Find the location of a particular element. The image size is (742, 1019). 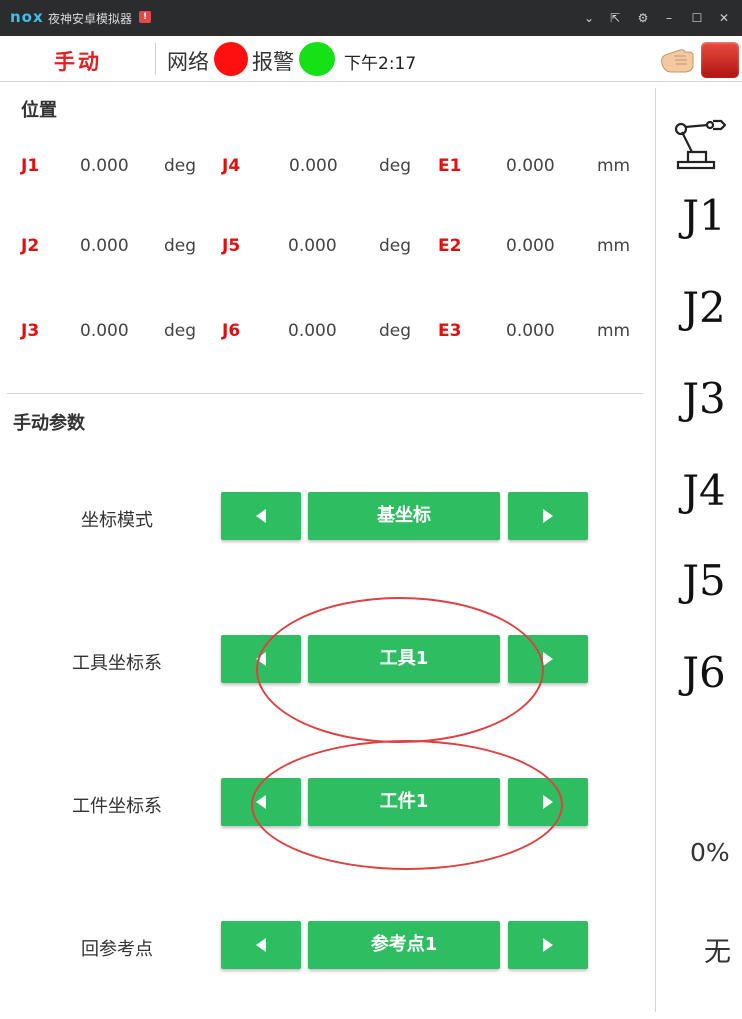

jog-axis-j3: J3 is located at coordinates (704, 398).